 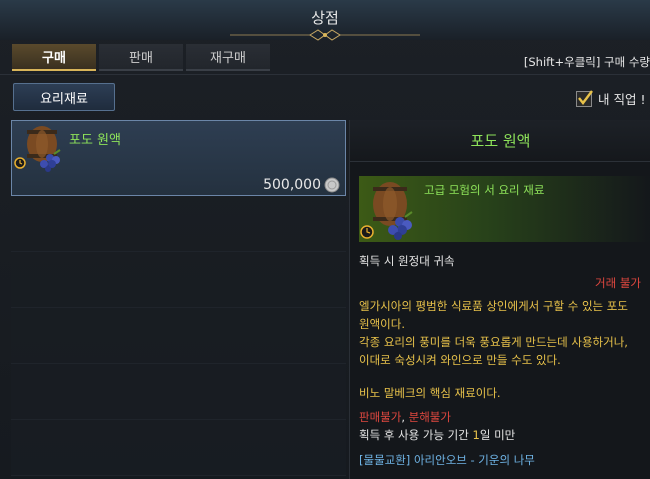 I want to click on job-filter-toggle: 내 직업 !, so click(x=610, y=98).